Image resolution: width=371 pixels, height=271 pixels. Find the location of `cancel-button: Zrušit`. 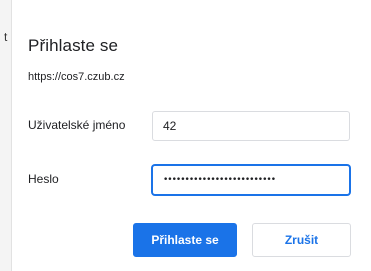

cancel-button: Zrušit is located at coordinates (301, 240).